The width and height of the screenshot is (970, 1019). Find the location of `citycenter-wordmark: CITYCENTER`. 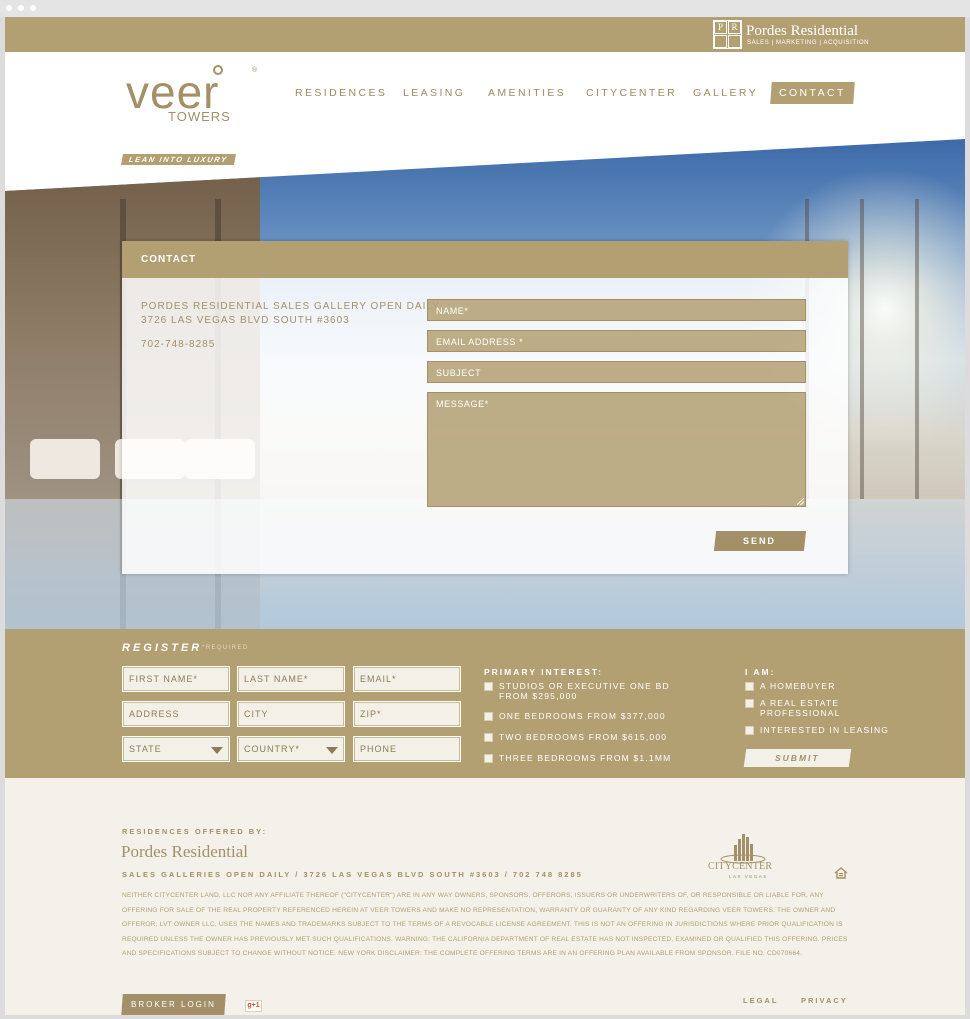

citycenter-wordmark: CITYCENTER is located at coordinates (740, 866).